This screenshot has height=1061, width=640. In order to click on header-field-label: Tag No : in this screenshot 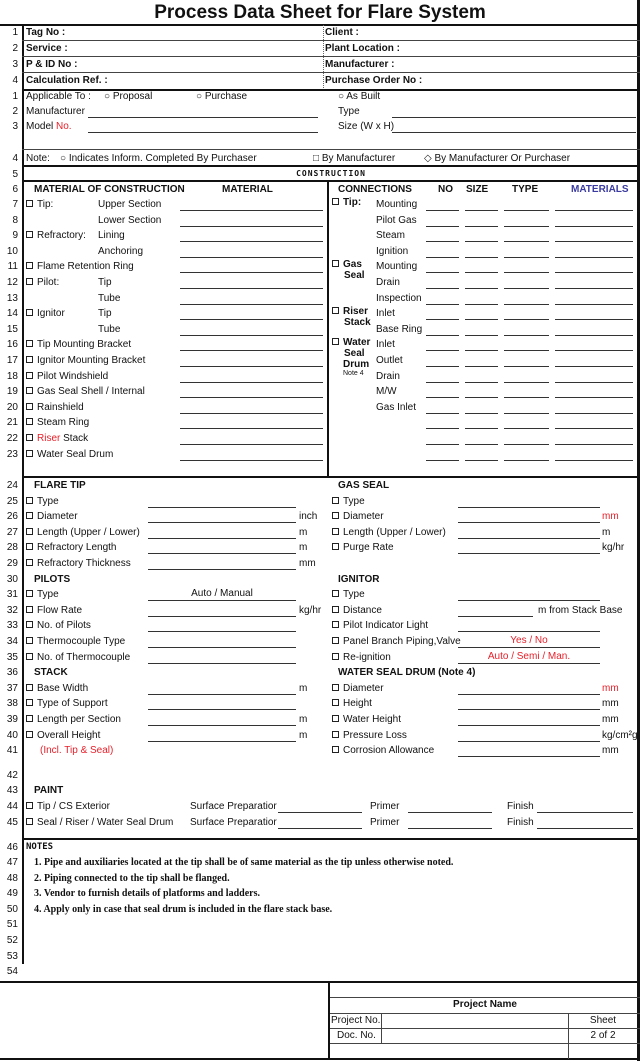, I will do `click(45, 32)`.